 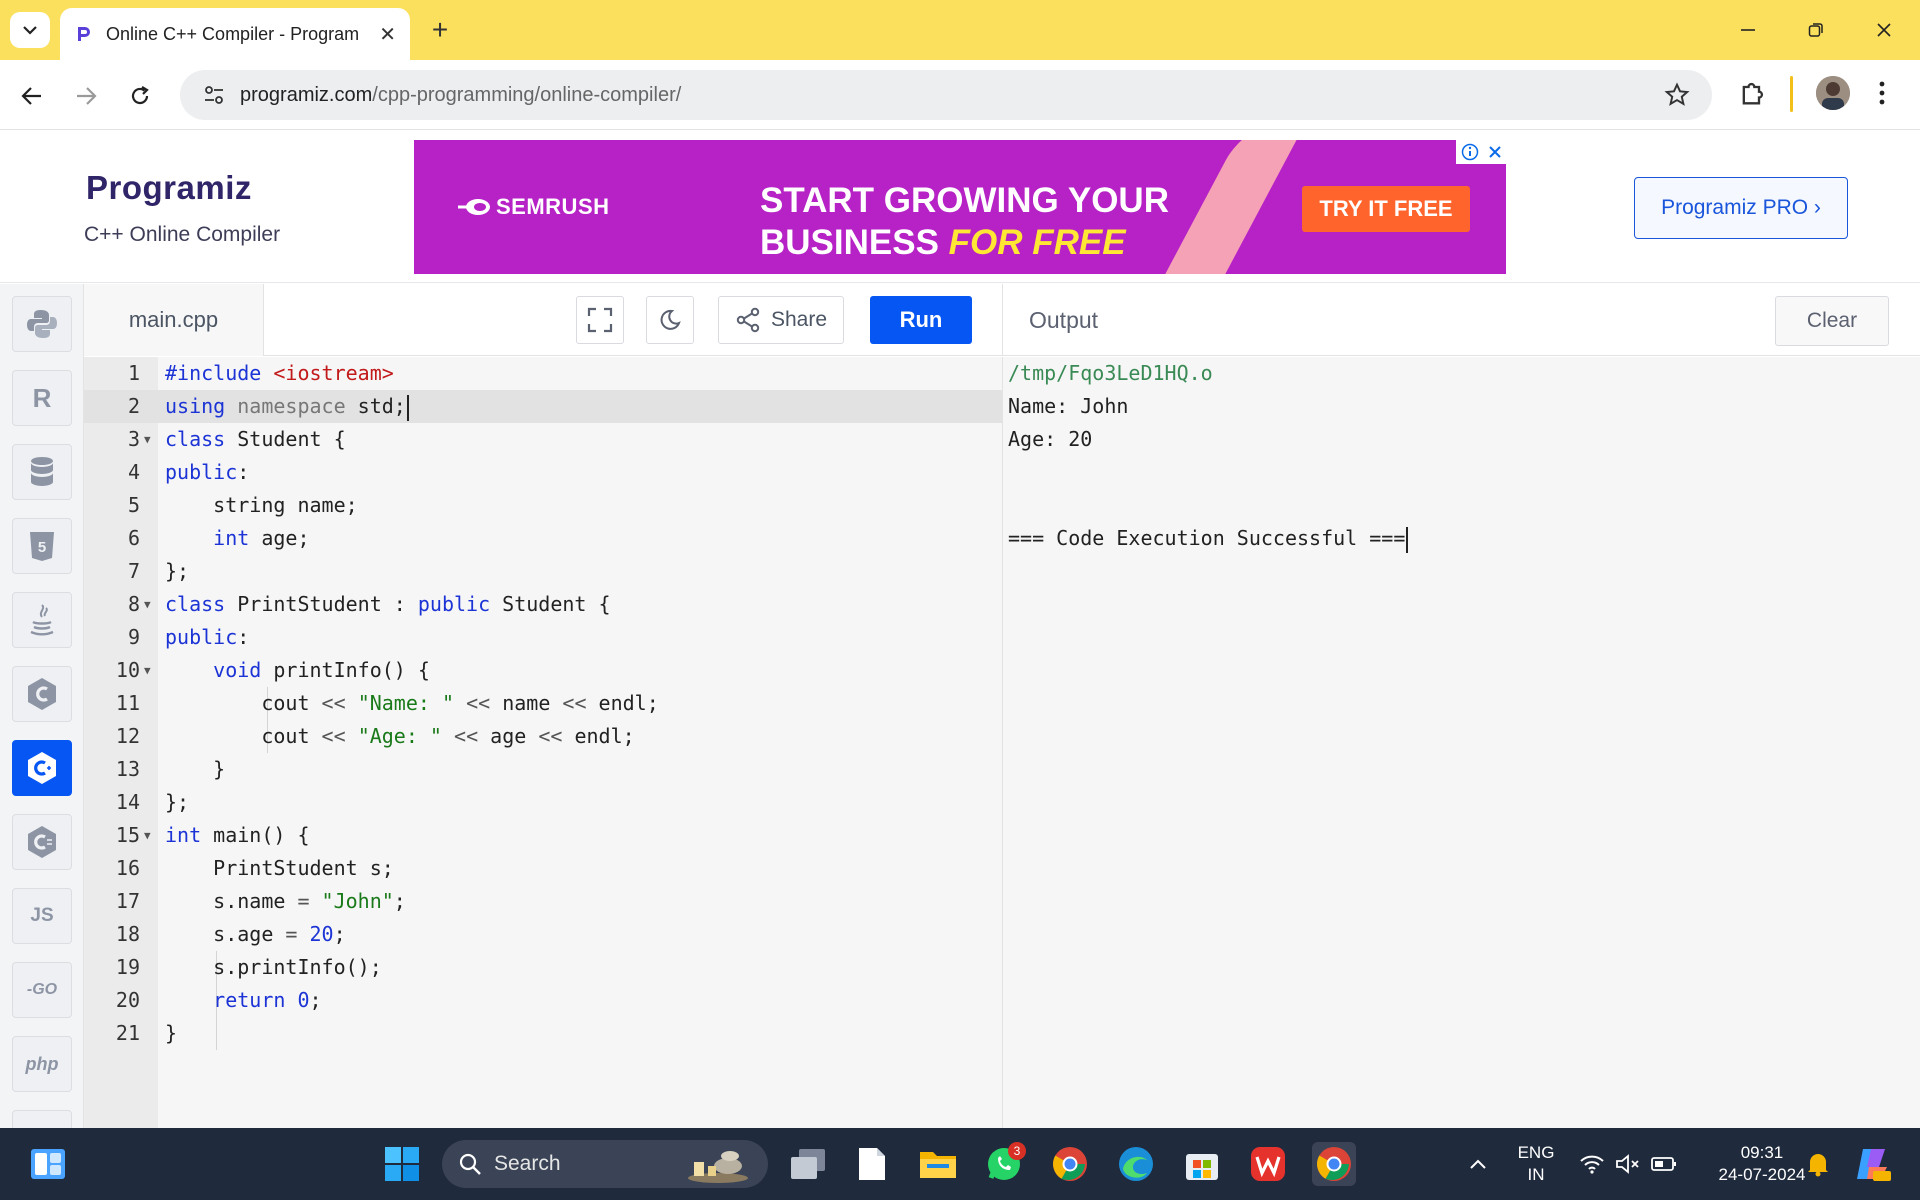 I want to click on forward-button, so click(x=86, y=96).